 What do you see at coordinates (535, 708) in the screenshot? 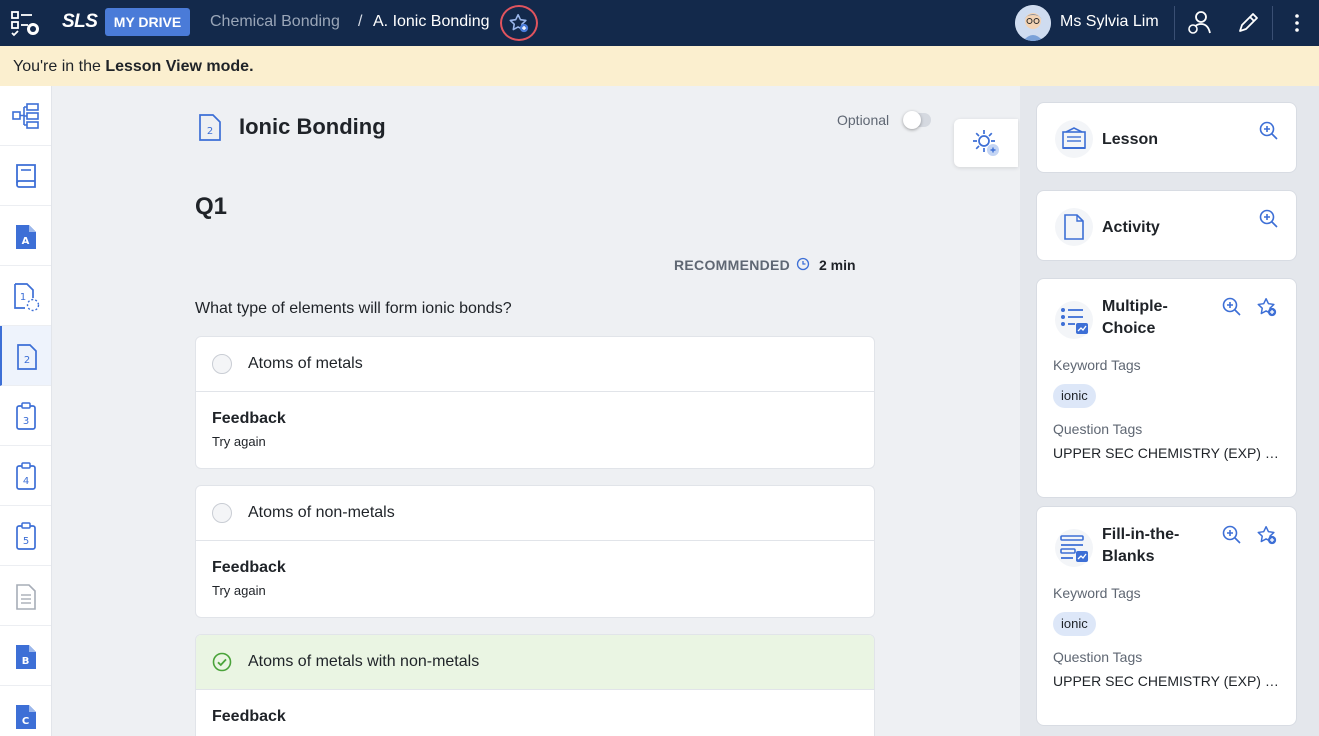
I see `feedback-block: Feedback` at bounding box center [535, 708].